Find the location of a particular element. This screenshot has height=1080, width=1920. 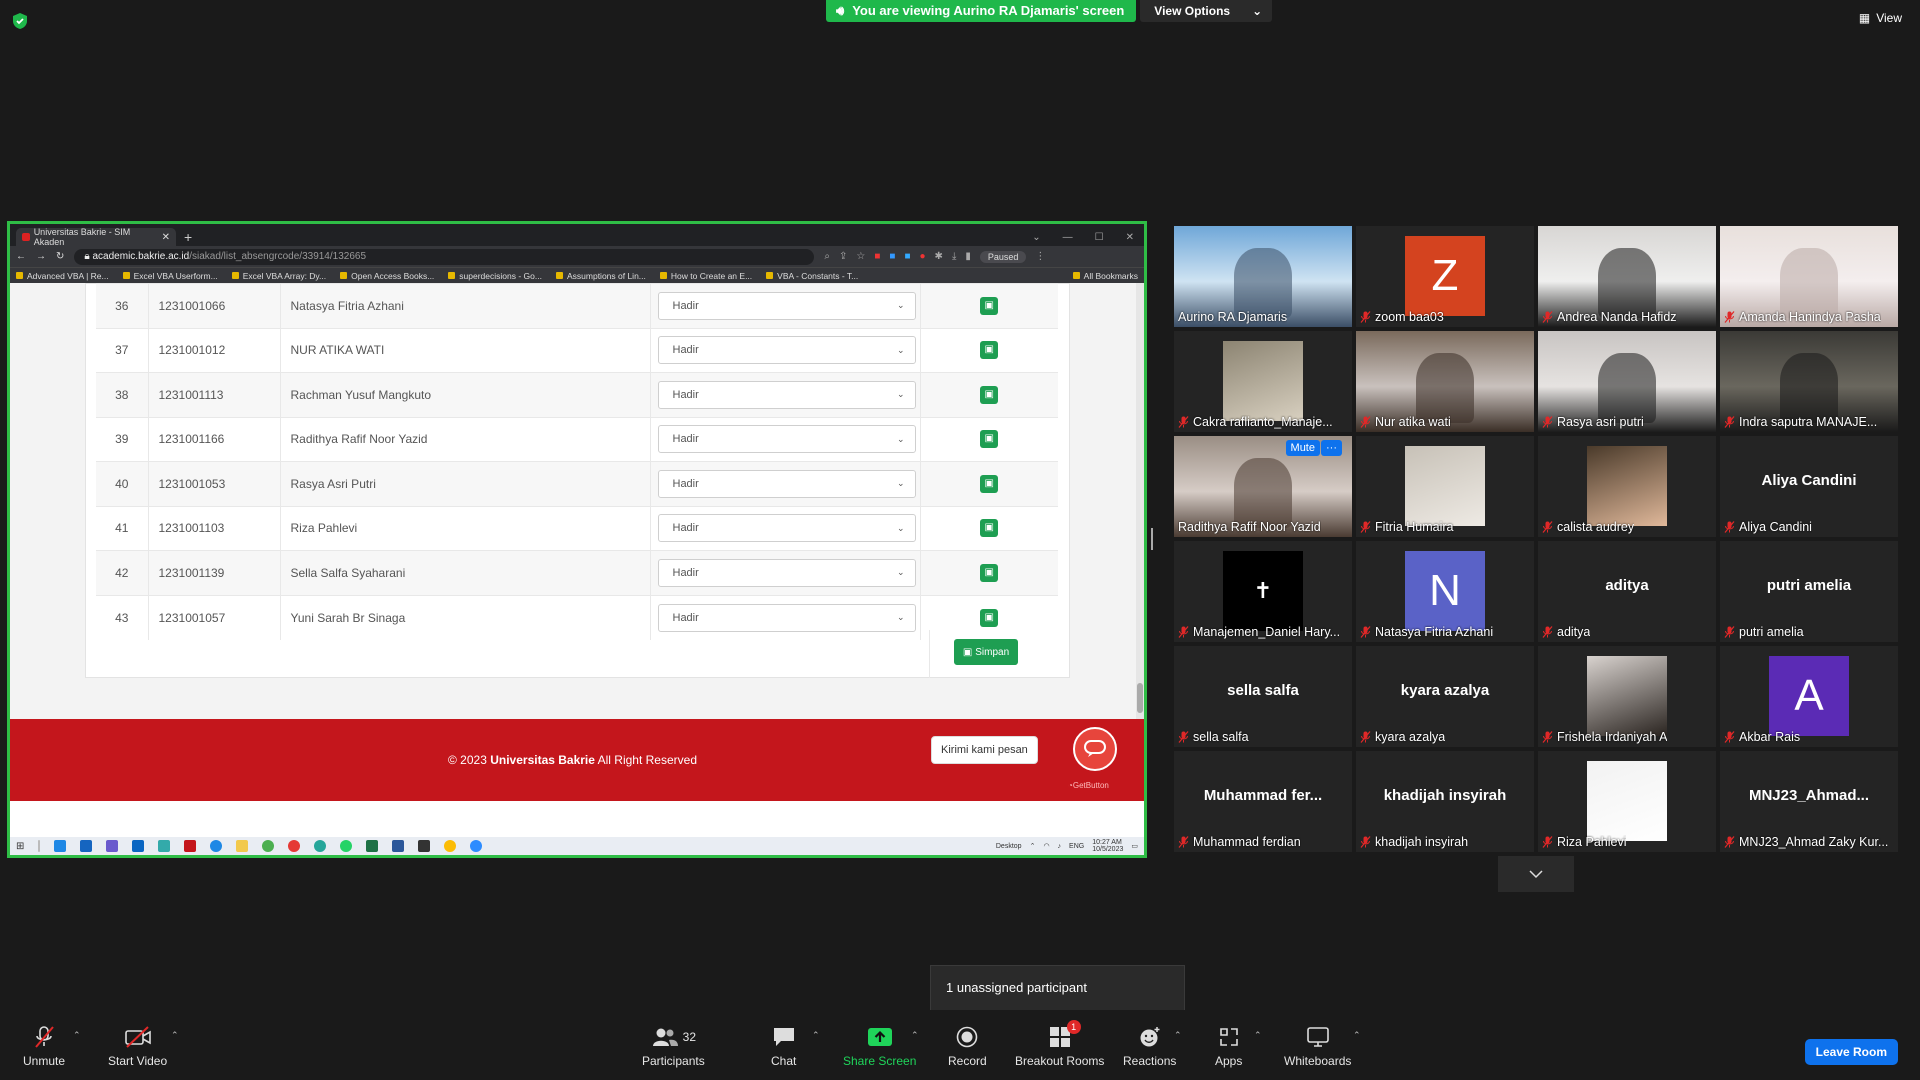

view-options-button: View Options ⌄ is located at coordinates (1206, 11).